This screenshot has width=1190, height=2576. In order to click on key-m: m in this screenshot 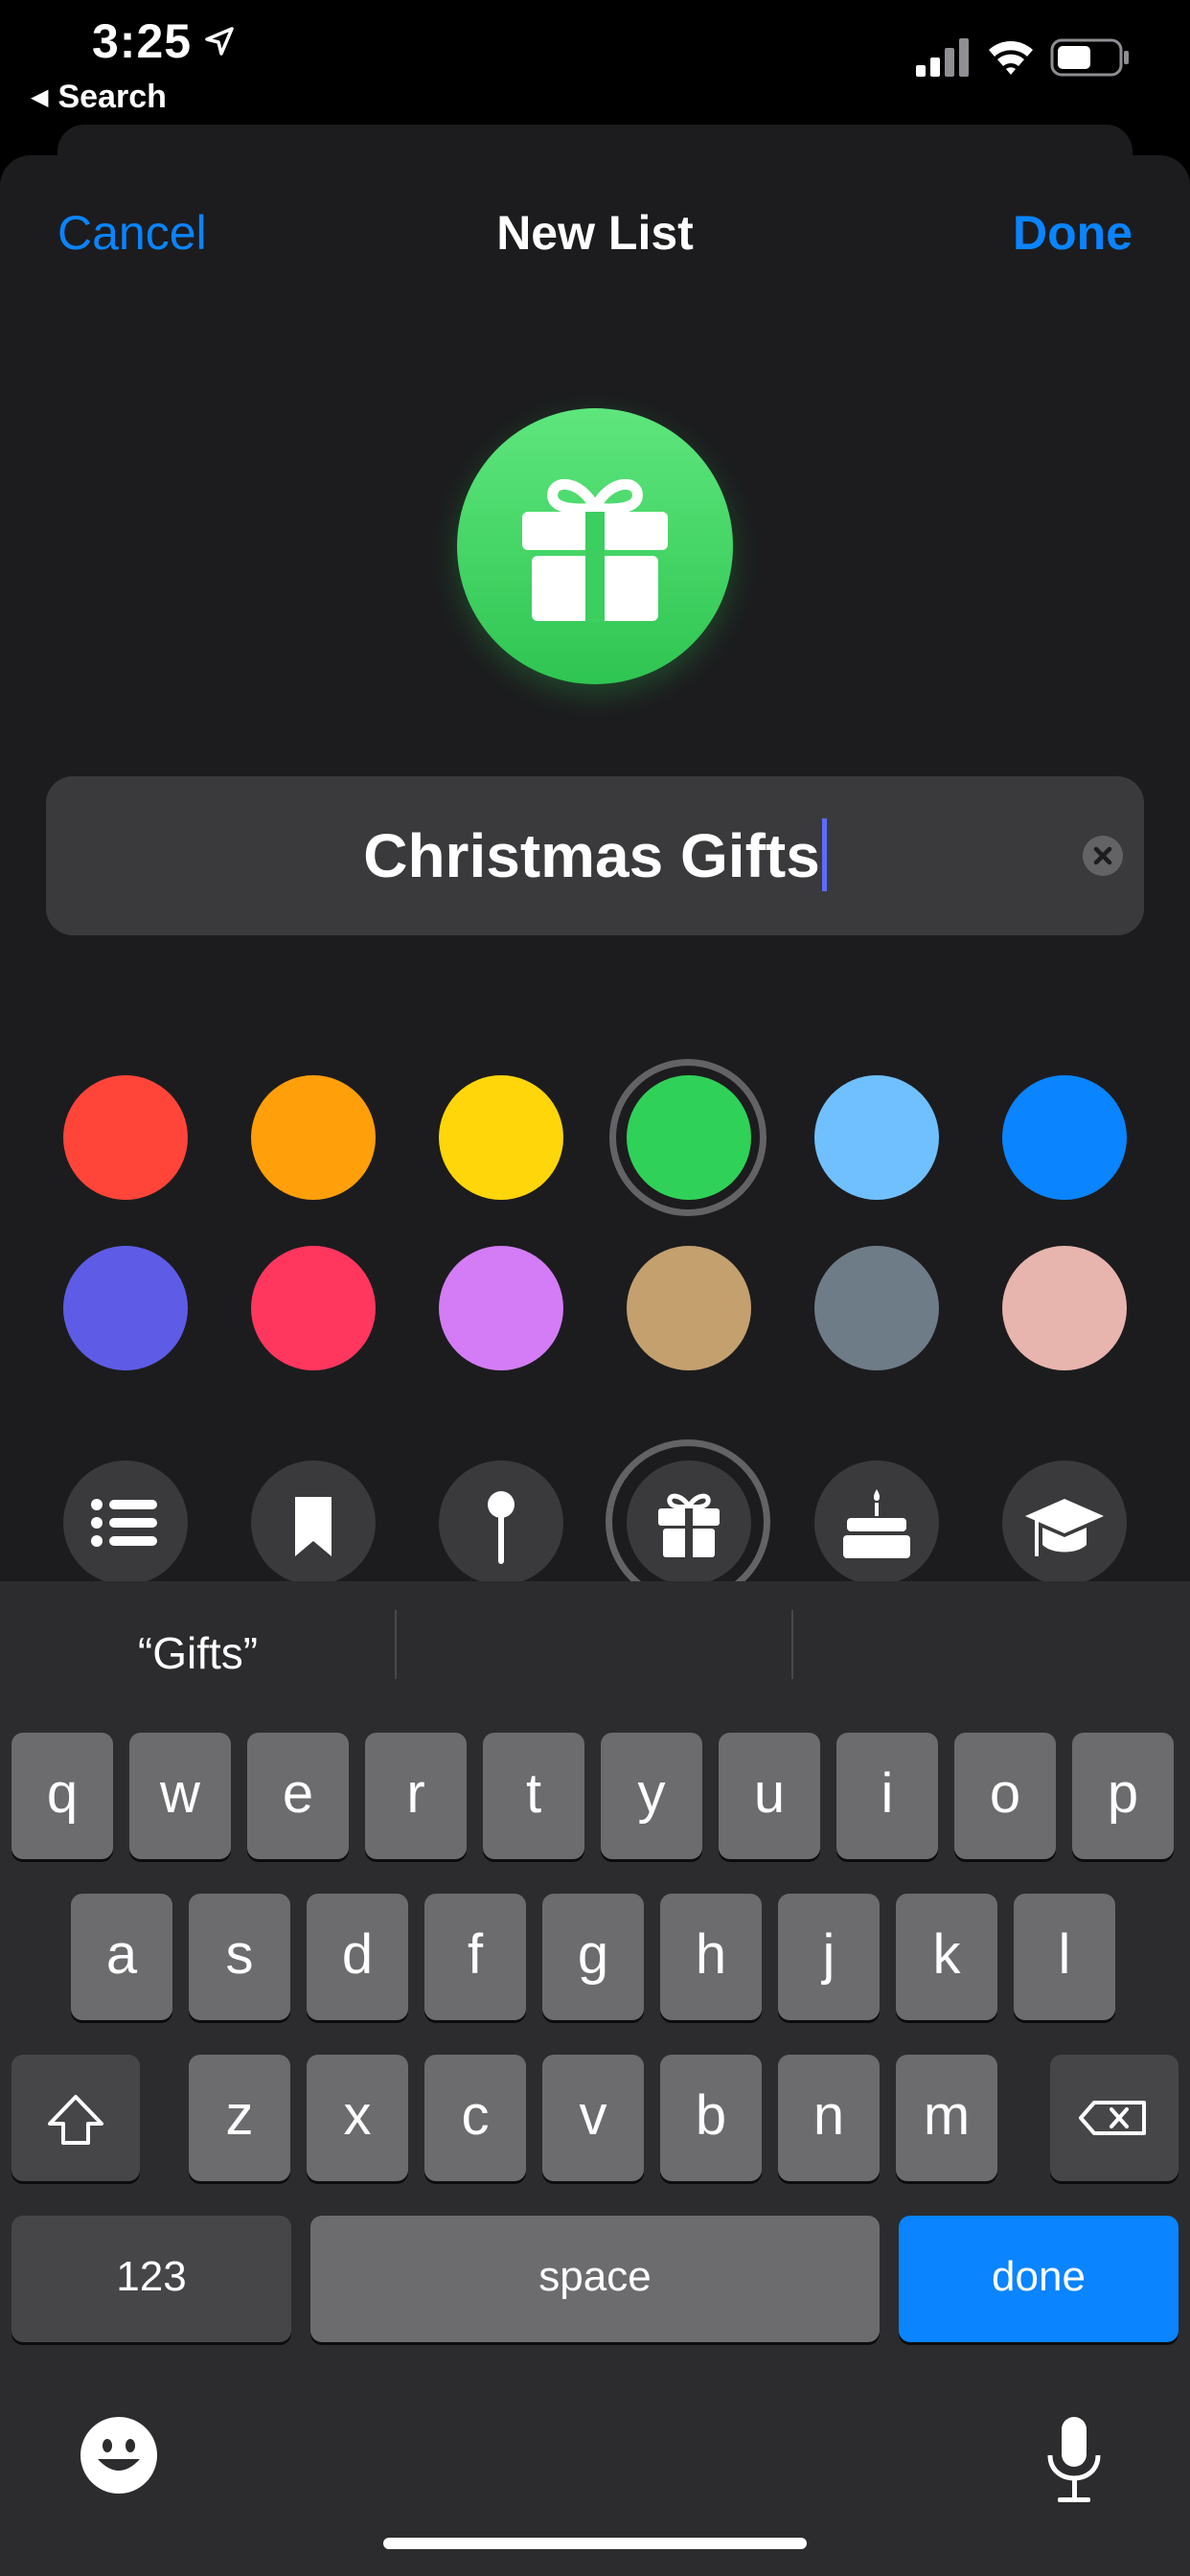, I will do `click(947, 2118)`.